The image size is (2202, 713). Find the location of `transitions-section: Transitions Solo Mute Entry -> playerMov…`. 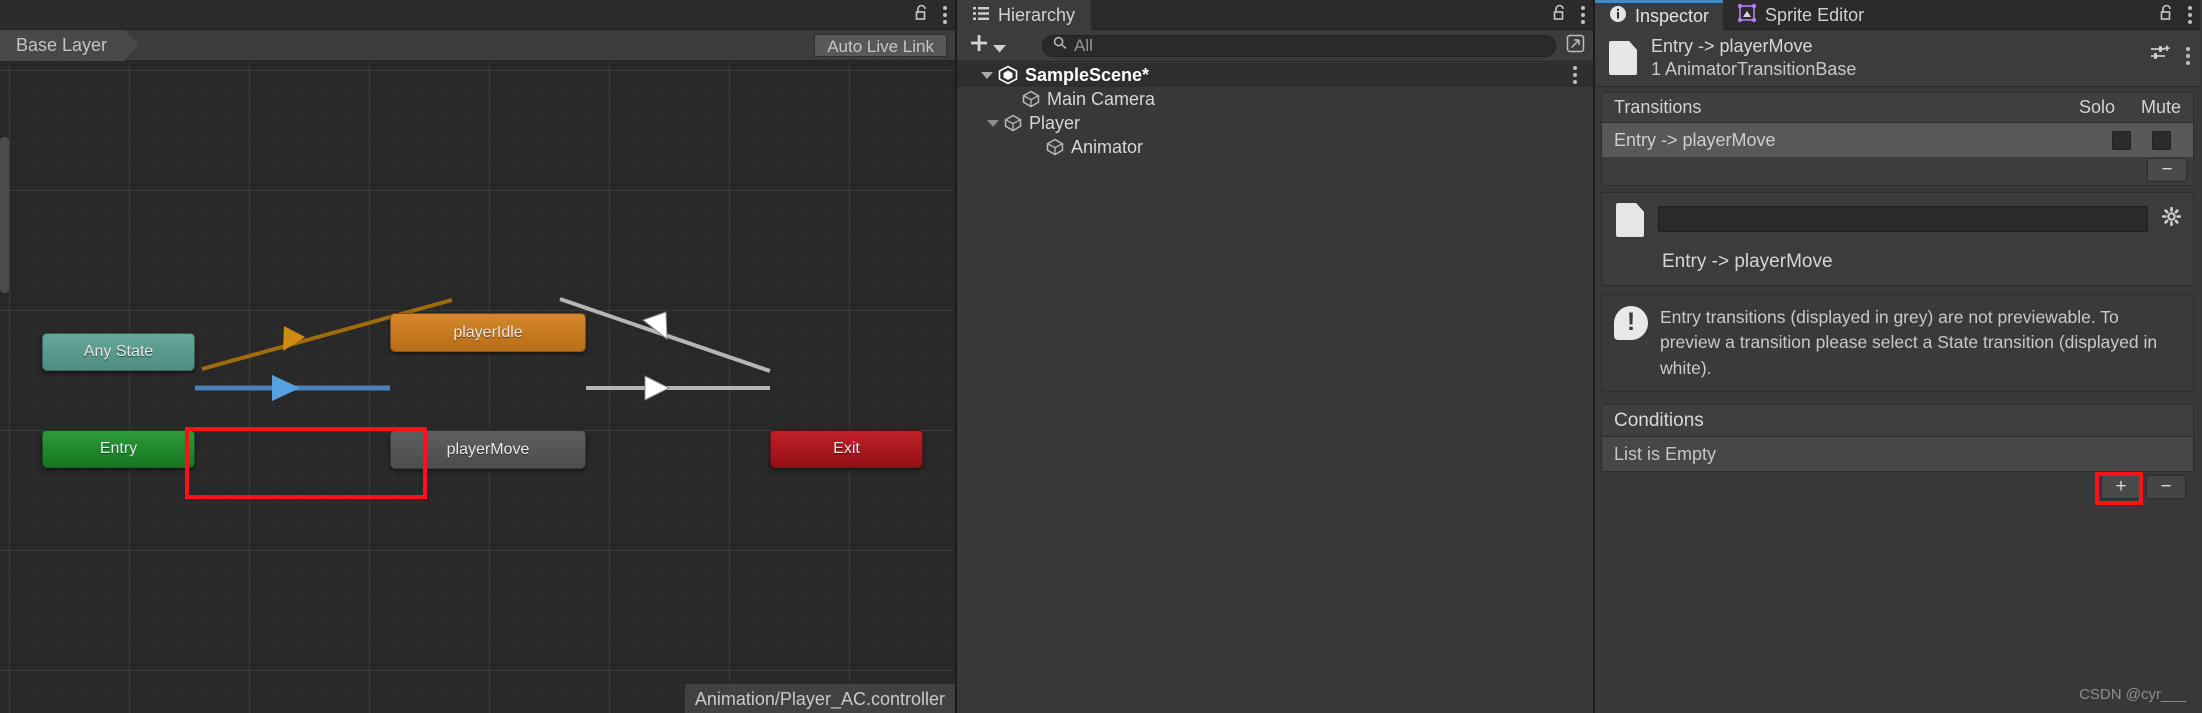

transitions-section: Transitions Solo Mute Entry -> playerMov… is located at coordinates (1897, 139).